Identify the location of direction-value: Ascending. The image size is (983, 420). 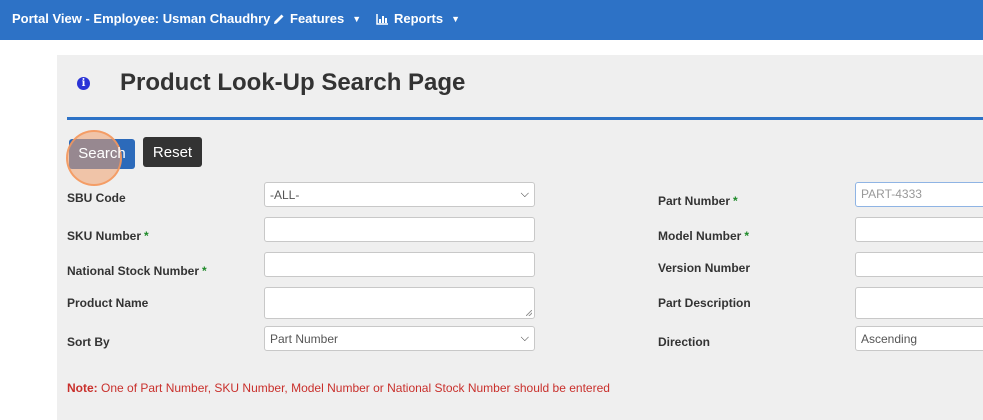
(889, 338).